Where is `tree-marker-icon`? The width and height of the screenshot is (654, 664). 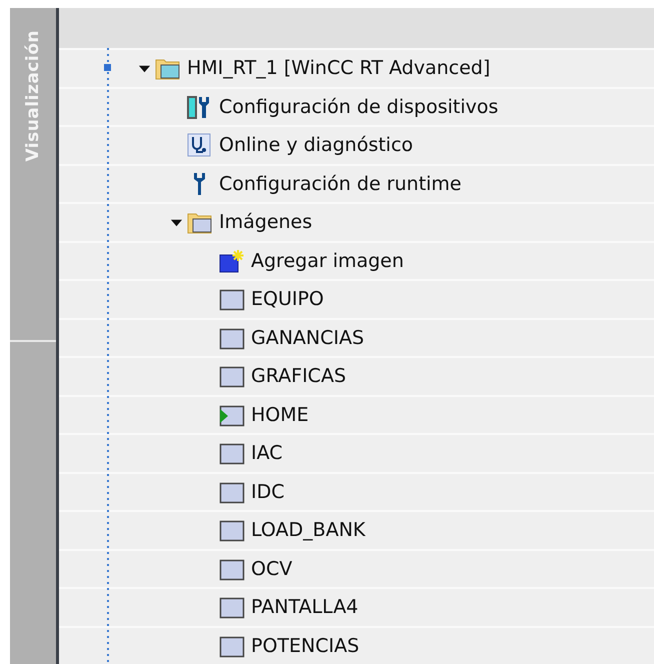 tree-marker-icon is located at coordinates (107, 67).